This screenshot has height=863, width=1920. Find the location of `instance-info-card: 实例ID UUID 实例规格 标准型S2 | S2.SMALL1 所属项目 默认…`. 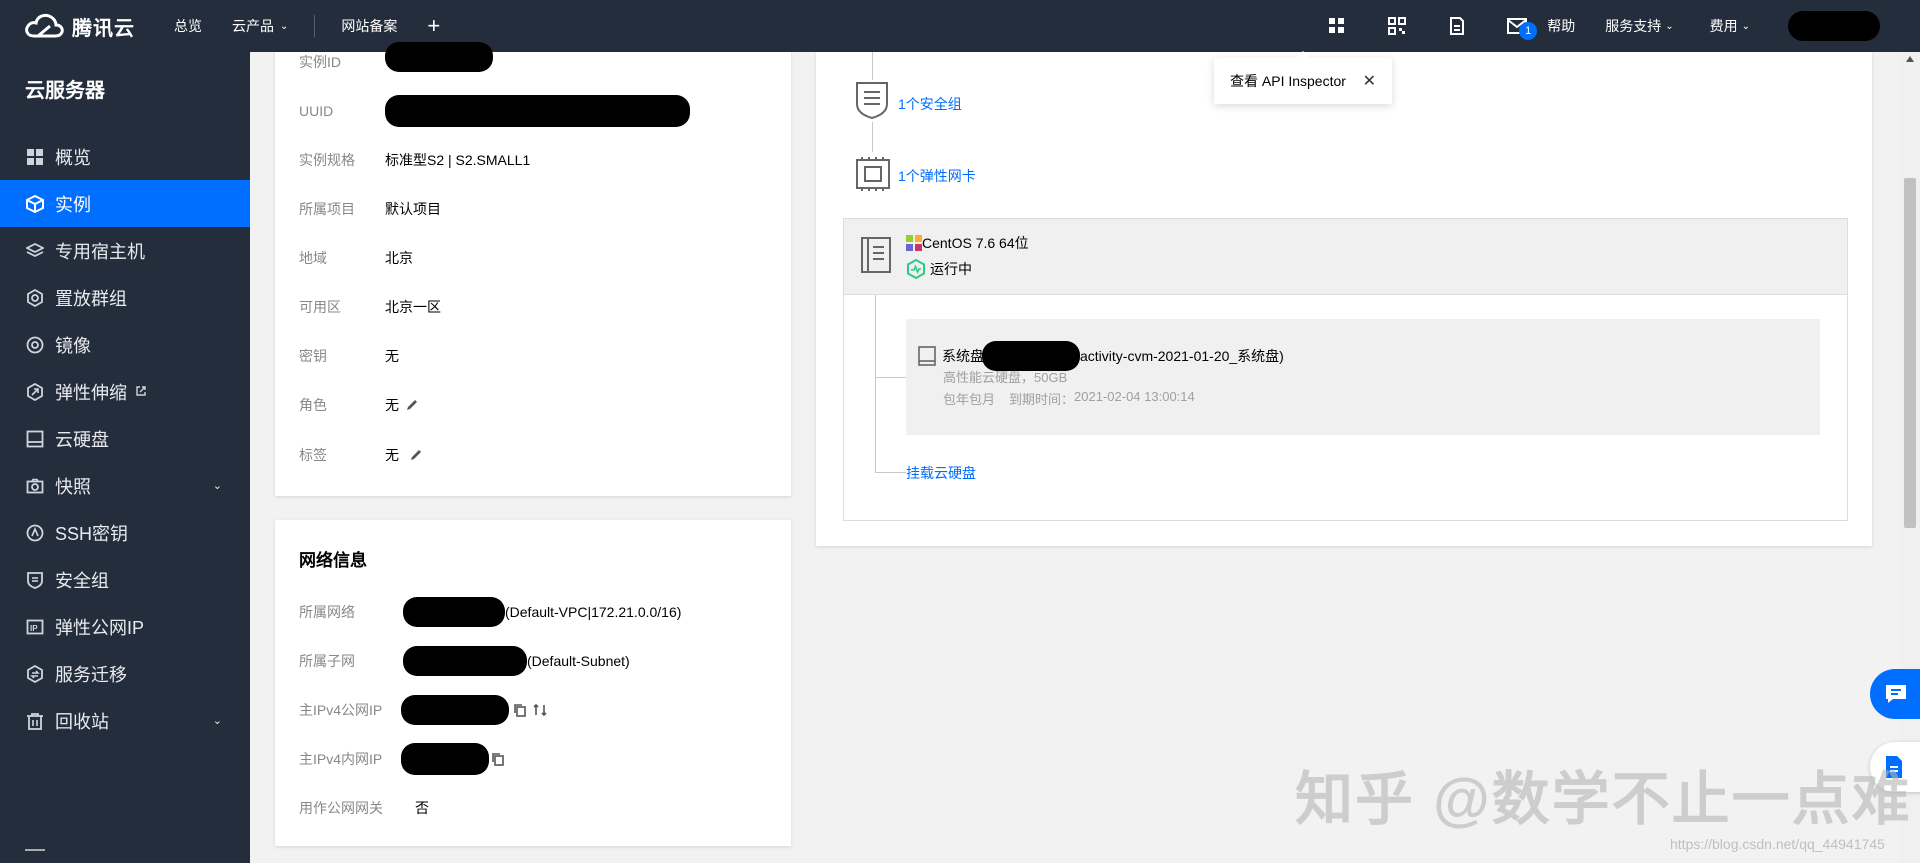

instance-info-card: 实例ID UUID 实例规格 标准型S2 | S2.SMALL1 所属项目 默认… is located at coordinates (533, 269).